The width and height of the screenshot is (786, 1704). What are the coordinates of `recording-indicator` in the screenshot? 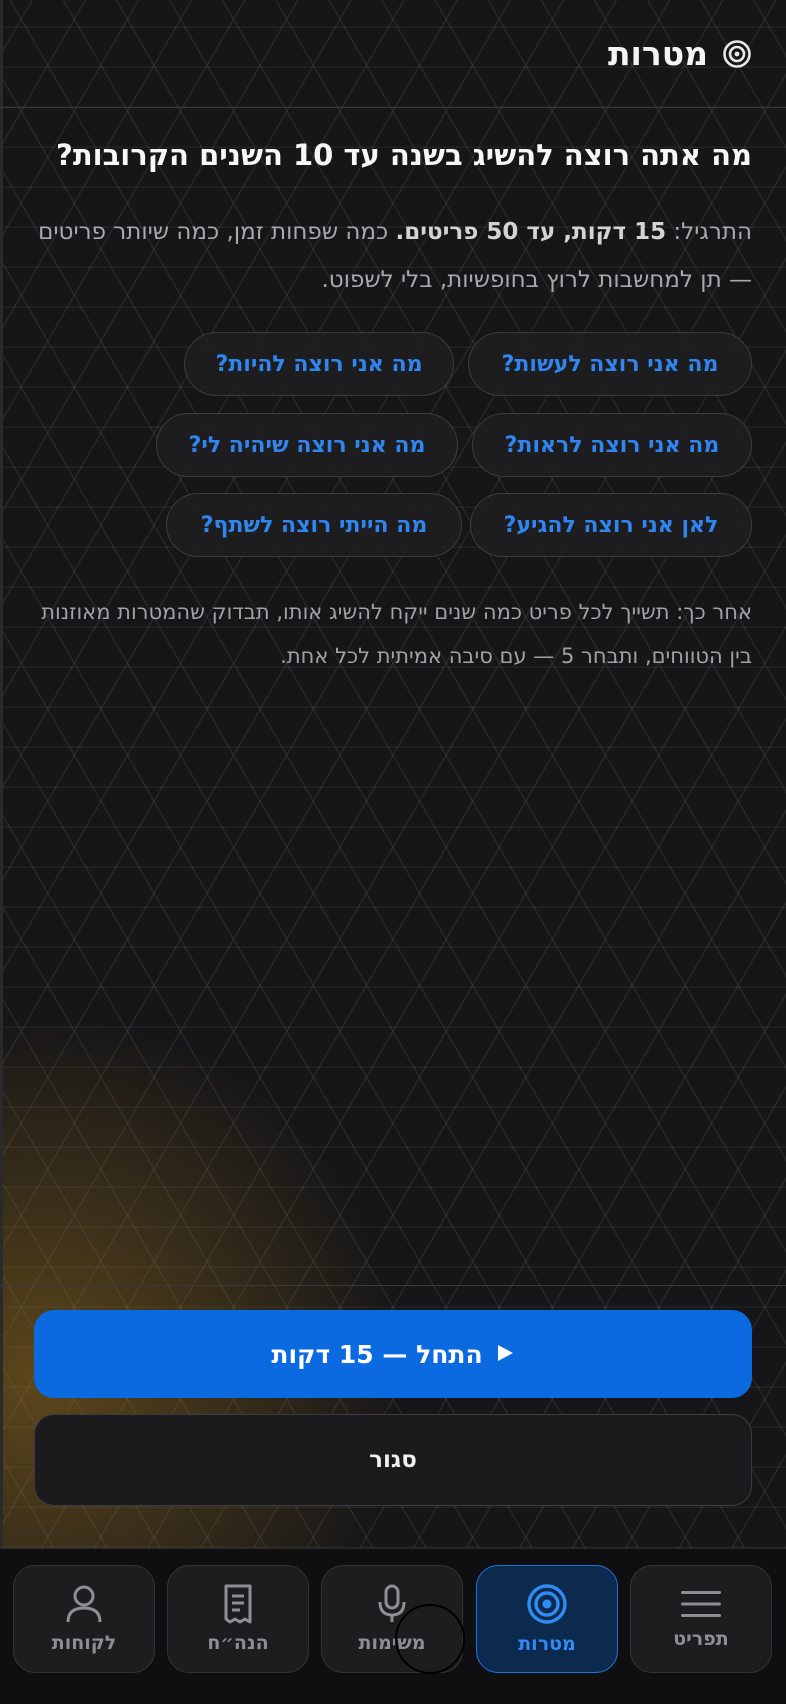 It's located at (430, 1639).